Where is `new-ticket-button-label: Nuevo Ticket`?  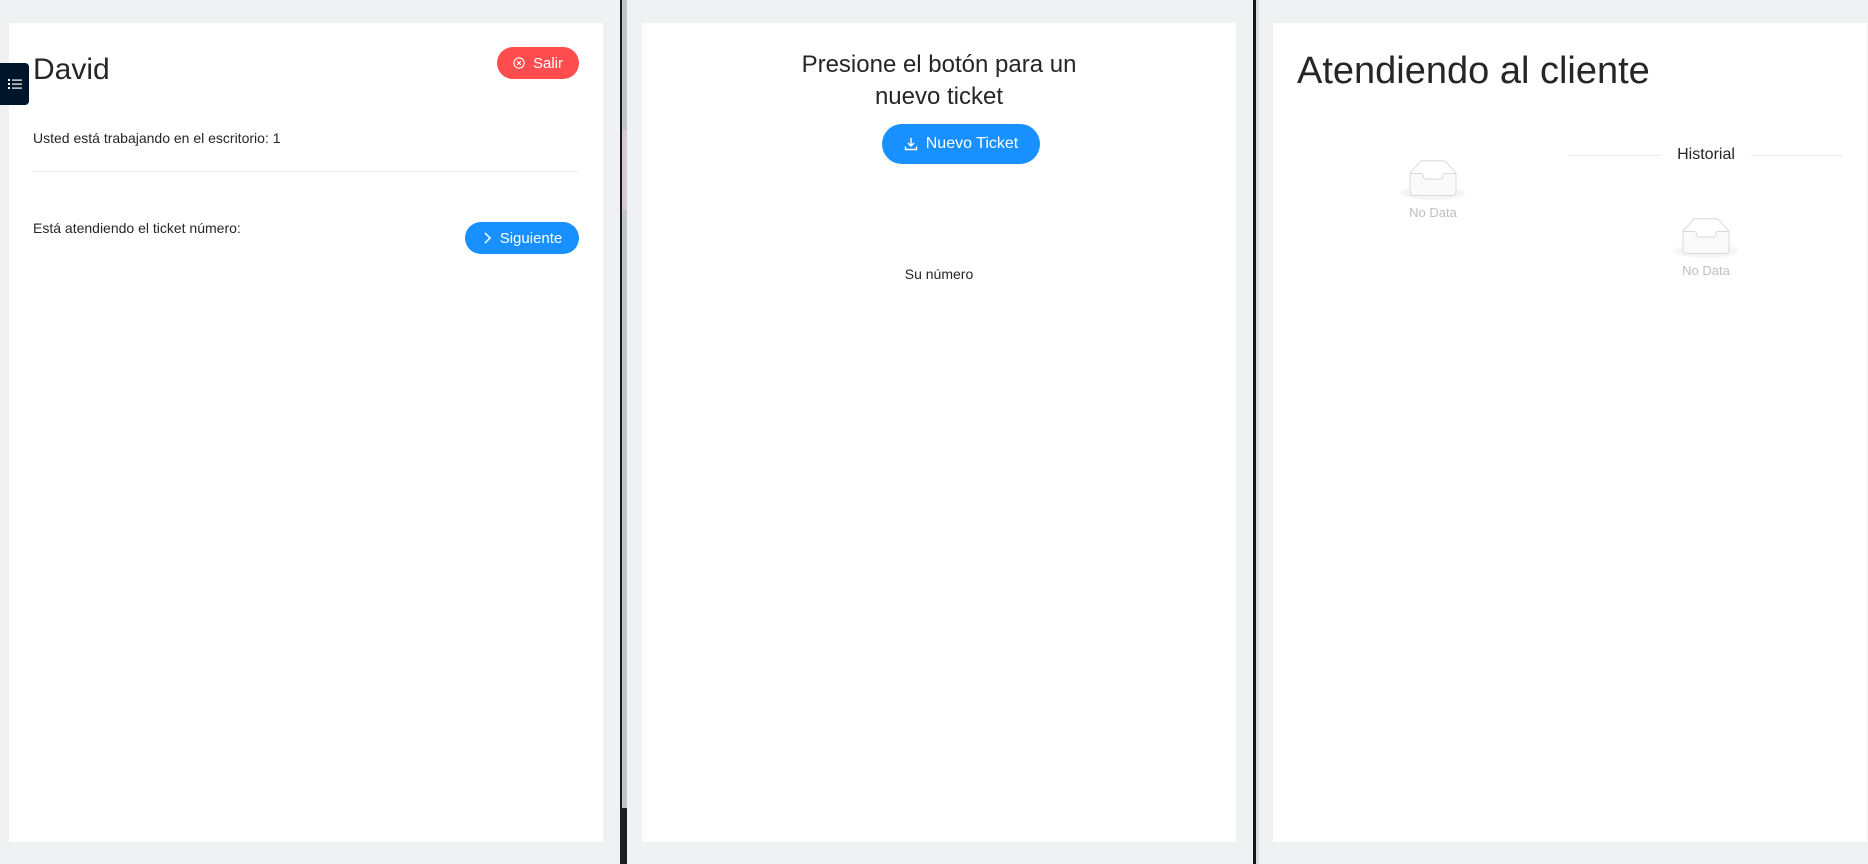
new-ticket-button-label: Nuevo Ticket is located at coordinates (972, 143).